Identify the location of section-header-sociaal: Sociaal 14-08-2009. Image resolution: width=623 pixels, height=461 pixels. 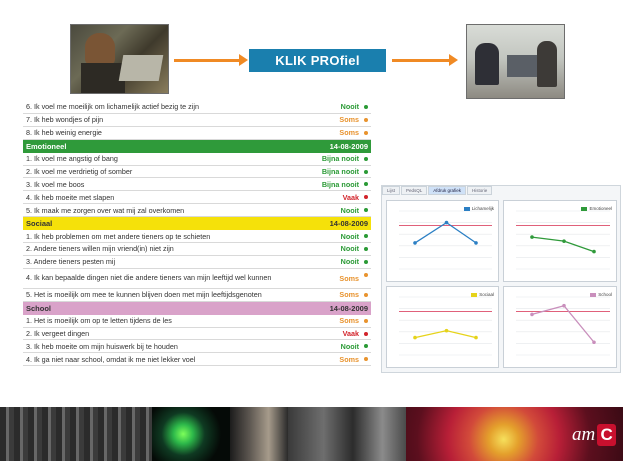
(197, 224).